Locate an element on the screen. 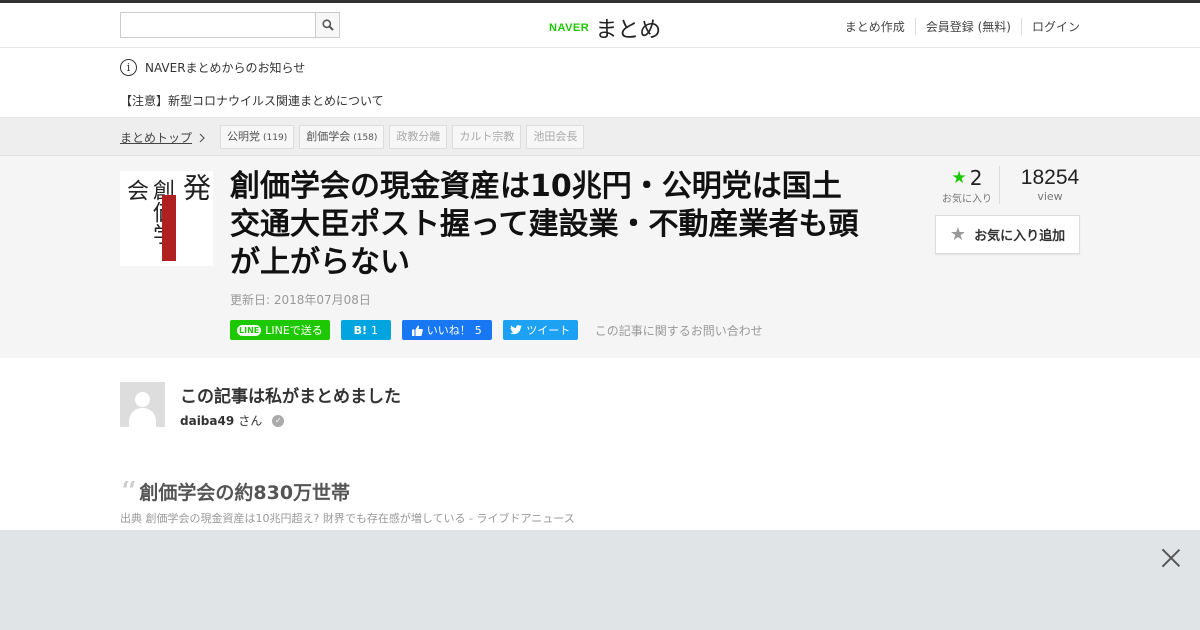 The height and width of the screenshot is (630, 1200). tag-item: 池田会長 is located at coordinates (555, 137).